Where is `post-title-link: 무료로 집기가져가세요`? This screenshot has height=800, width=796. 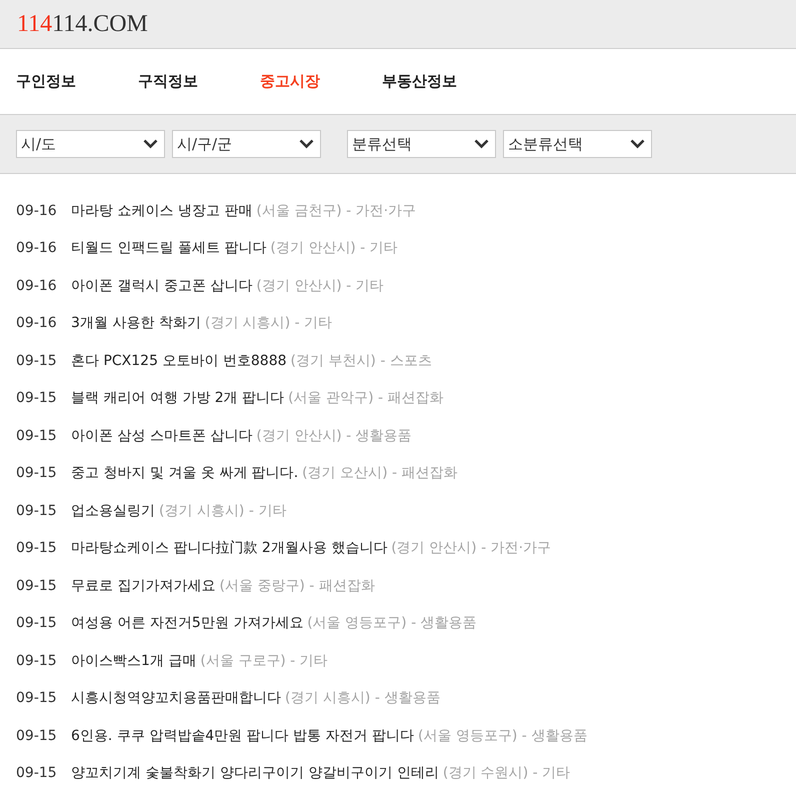 post-title-link: 무료로 집기가져가세요 is located at coordinates (143, 585).